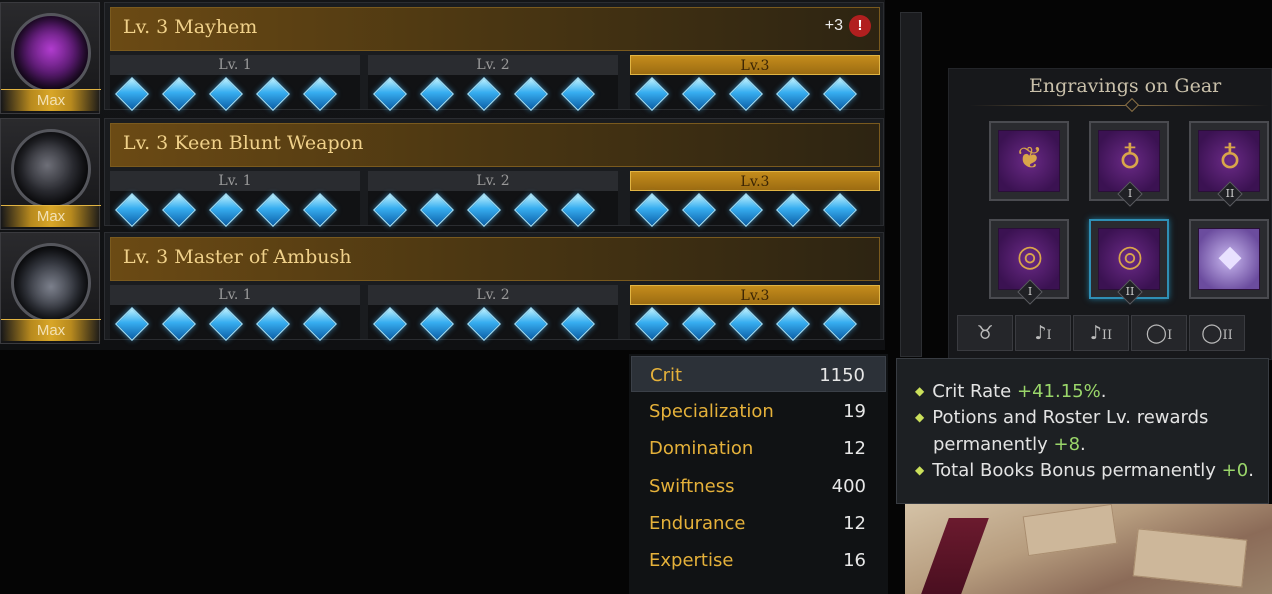  What do you see at coordinates (985, 333) in the screenshot?
I see `tab-necklace: ♉` at bounding box center [985, 333].